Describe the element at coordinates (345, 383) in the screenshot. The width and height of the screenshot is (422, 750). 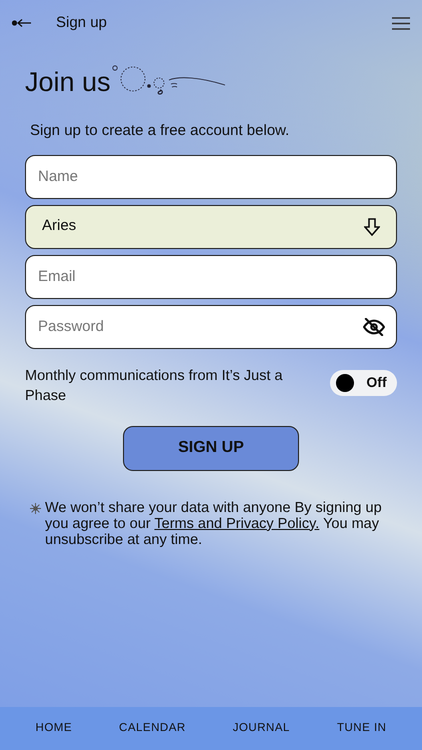
I see `toggle-knob-icon` at that location.